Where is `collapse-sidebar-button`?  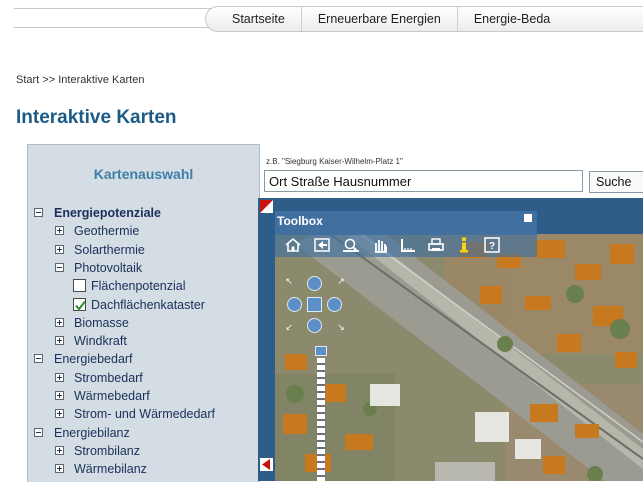 collapse-sidebar-button is located at coordinates (266, 464).